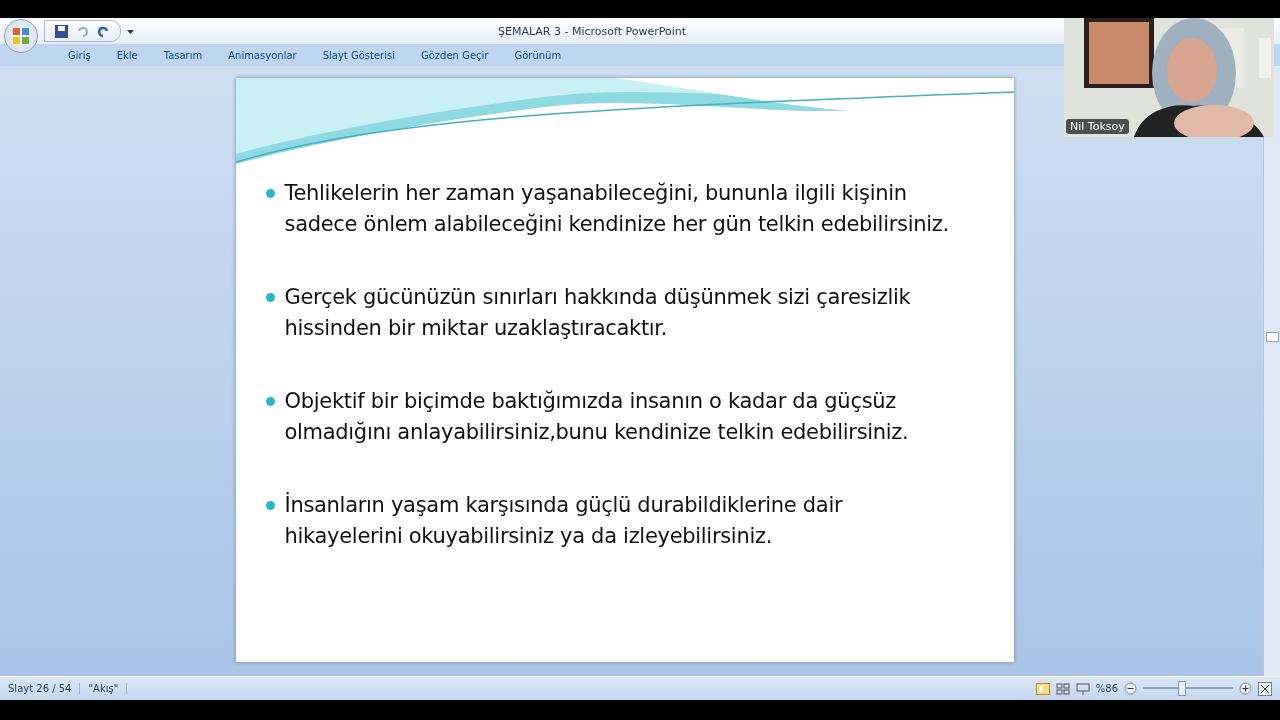  I want to click on redo-icon, so click(103, 31).